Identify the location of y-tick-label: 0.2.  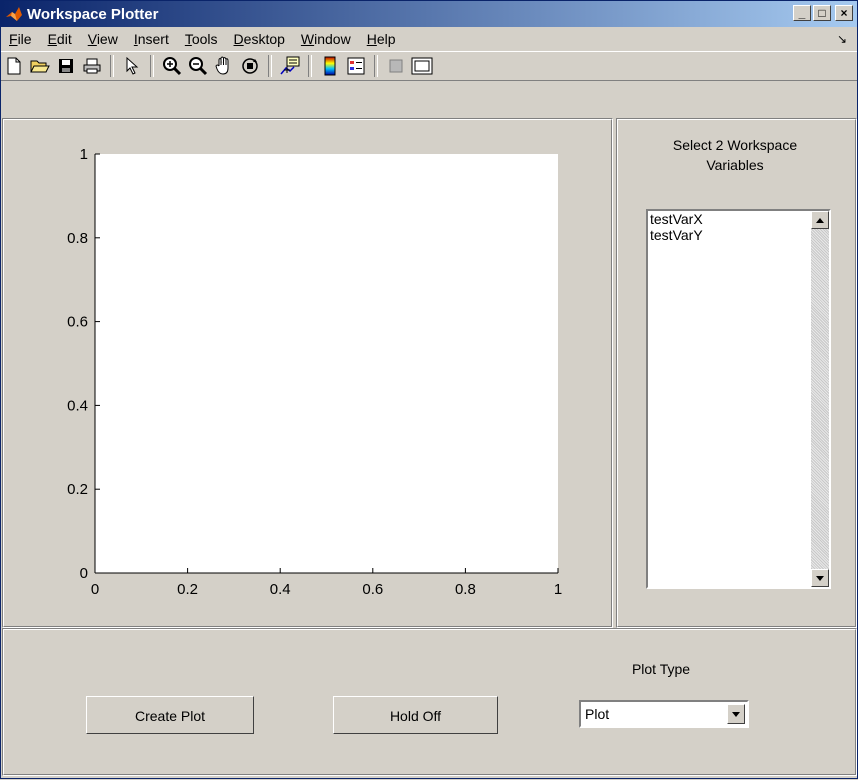
(77, 489).